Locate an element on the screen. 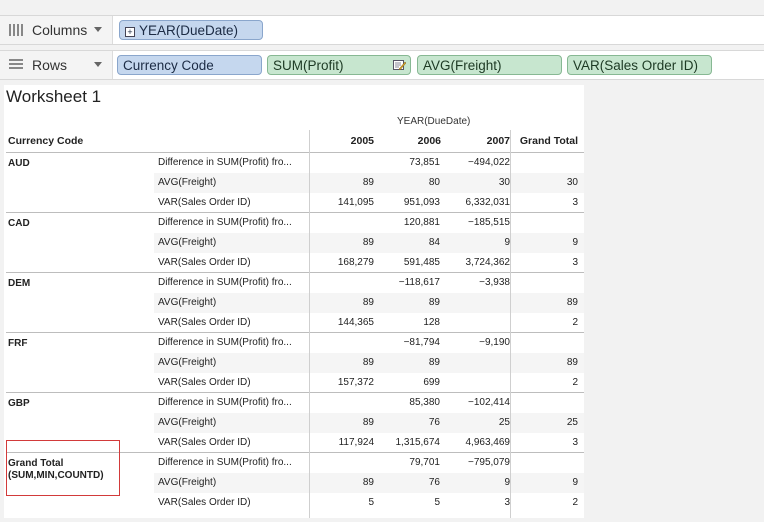  value-cell: 120,881 is located at coordinates (408, 223).